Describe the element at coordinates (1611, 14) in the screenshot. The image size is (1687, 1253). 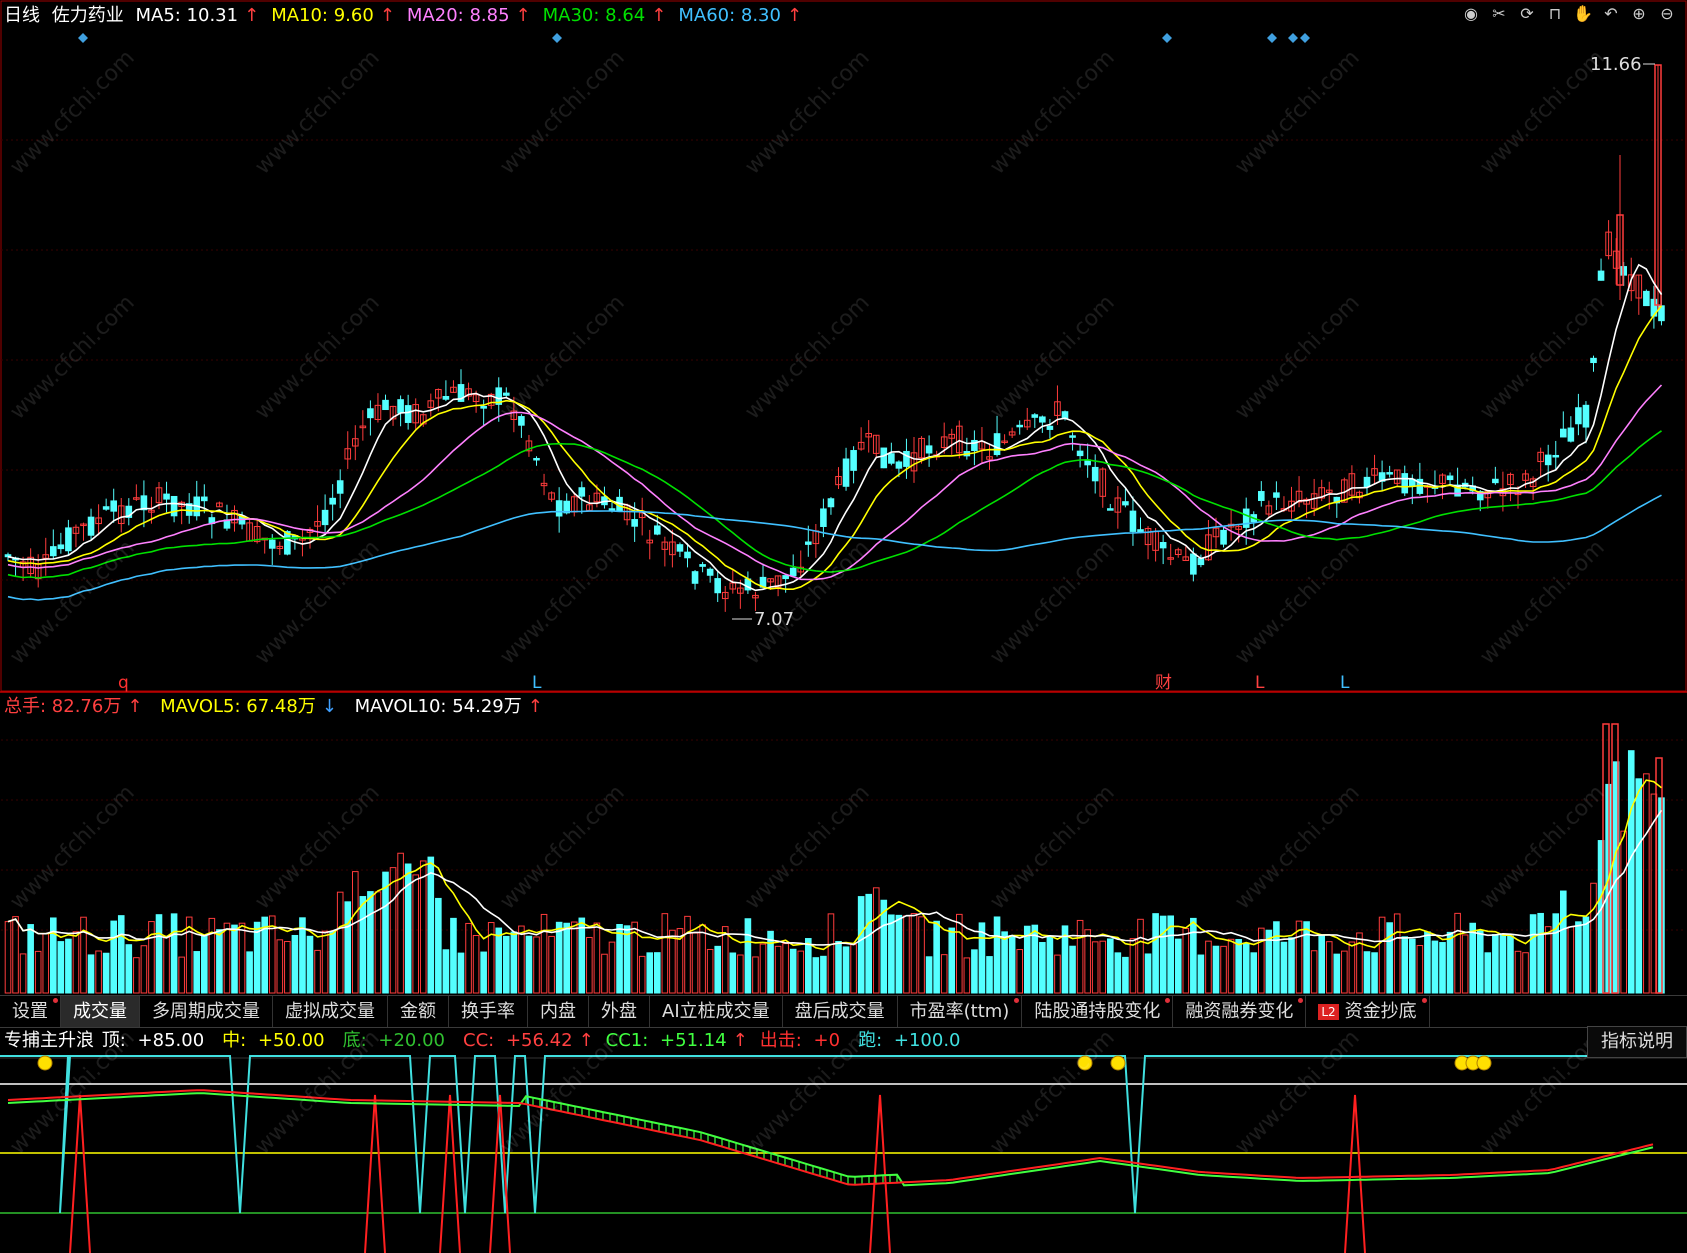
I see `undo-icon: ↶` at that location.